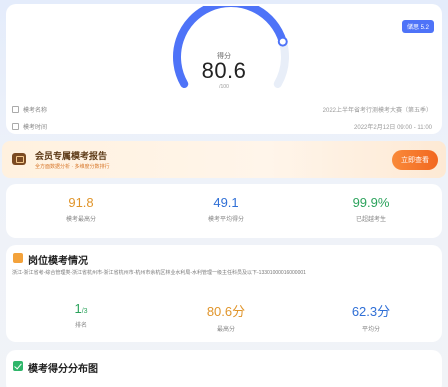  I want to click on vip-report-banner: 会员专属模考报告 全方面数据分析 · 多维度分数排行 立即查看, so click(224, 159).